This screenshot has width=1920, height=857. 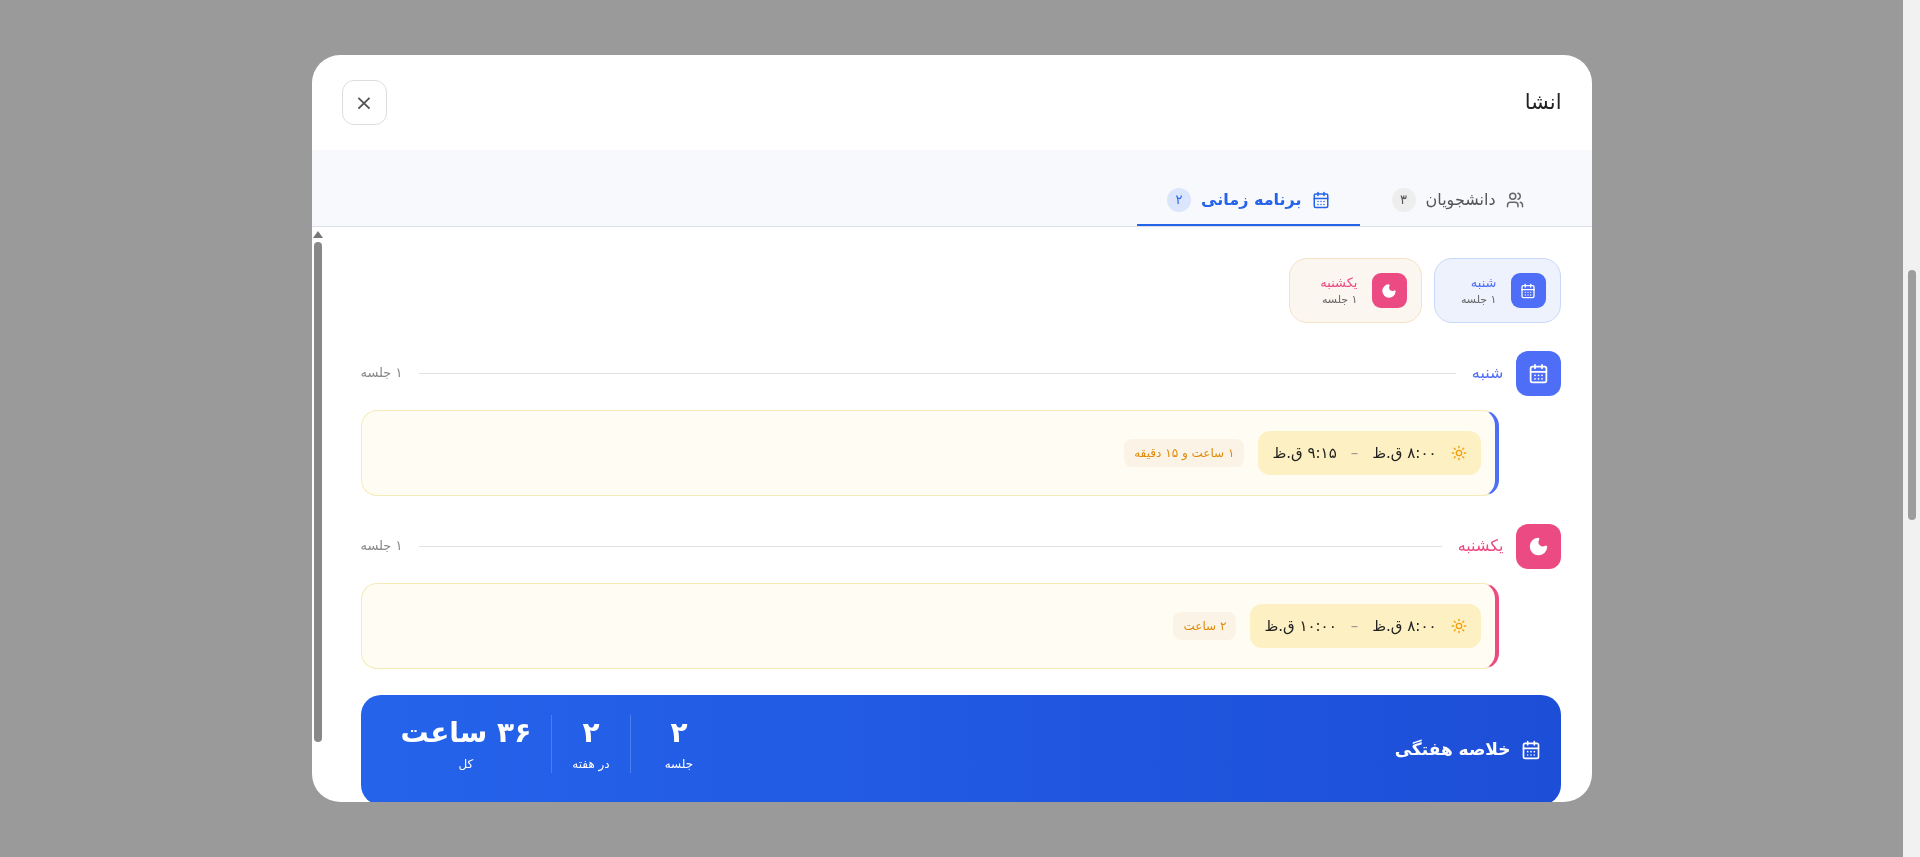 What do you see at coordinates (1248, 201) in the screenshot?
I see `tab: برنامه زمانی ۲` at bounding box center [1248, 201].